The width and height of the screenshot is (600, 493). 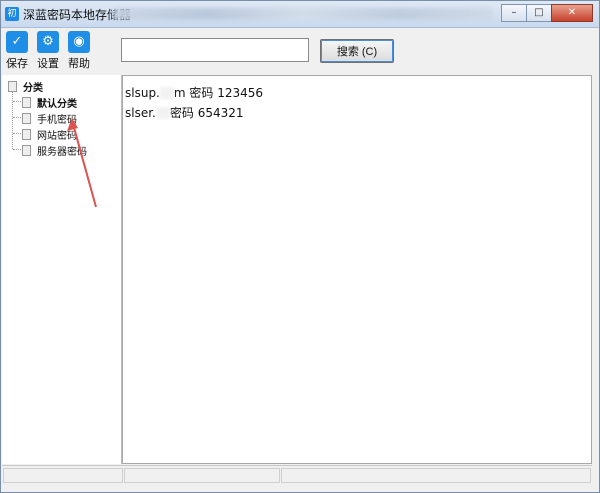 I want to click on help-button: ◉ 帮助, so click(x=79, y=51).